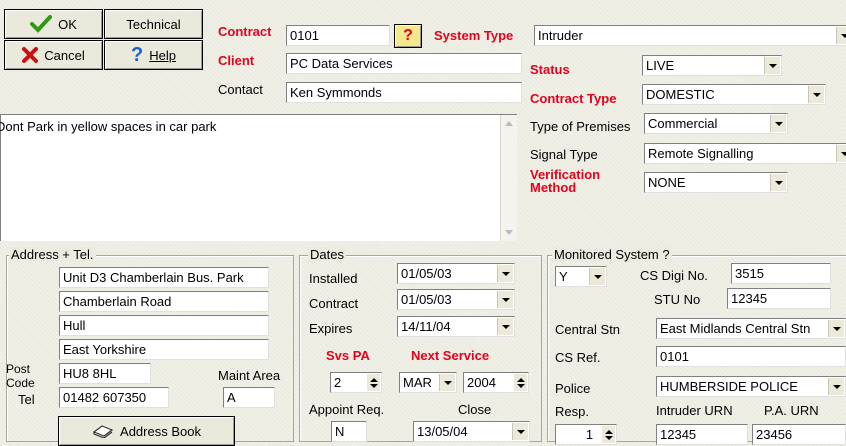  What do you see at coordinates (26, 399) in the screenshot?
I see `tel-label: Tel` at bounding box center [26, 399].